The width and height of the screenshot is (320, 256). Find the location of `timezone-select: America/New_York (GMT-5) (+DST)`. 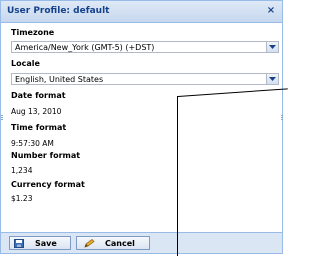

timezone-select: America/New_York (GMT-5) (+DST) is located at coordinates (145, 47).